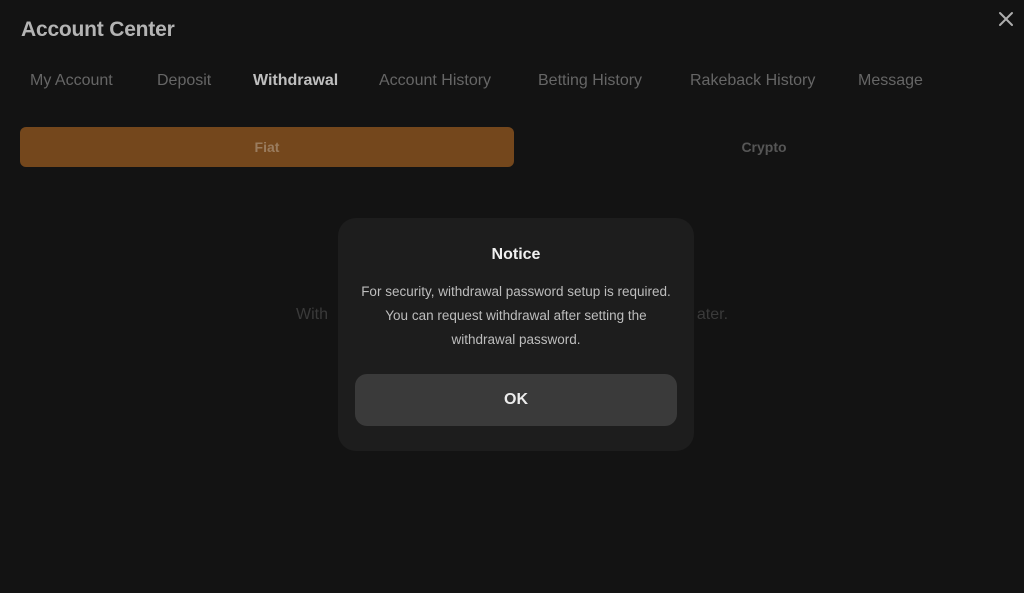 This screenshot has height=593, width=1024. Describe the element at coordinates (516, 400) in the screenshot. I see `ok-button: OK` at that location.